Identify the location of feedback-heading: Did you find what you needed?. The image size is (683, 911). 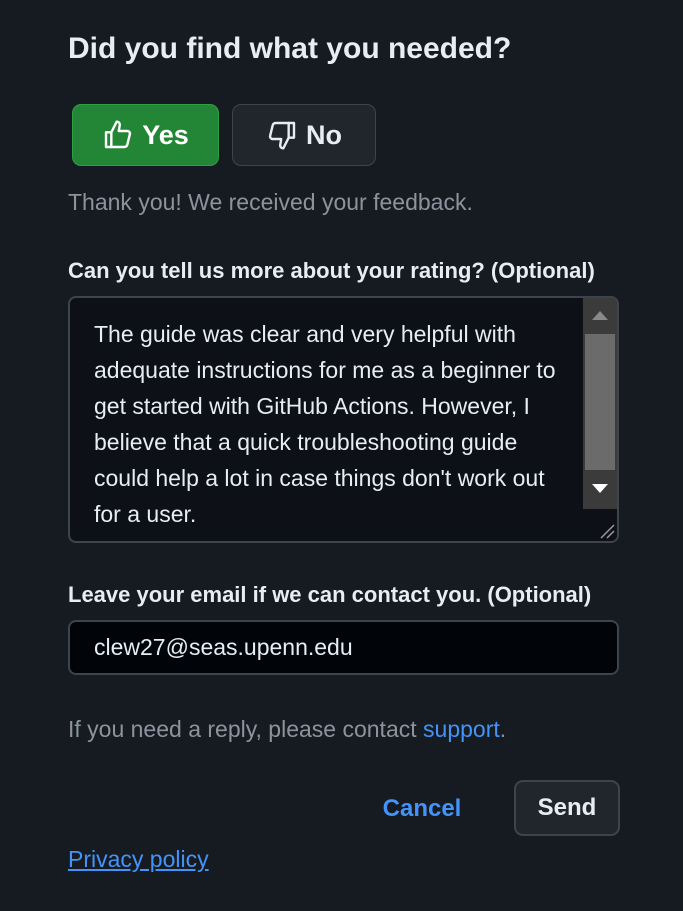
(290, 48).